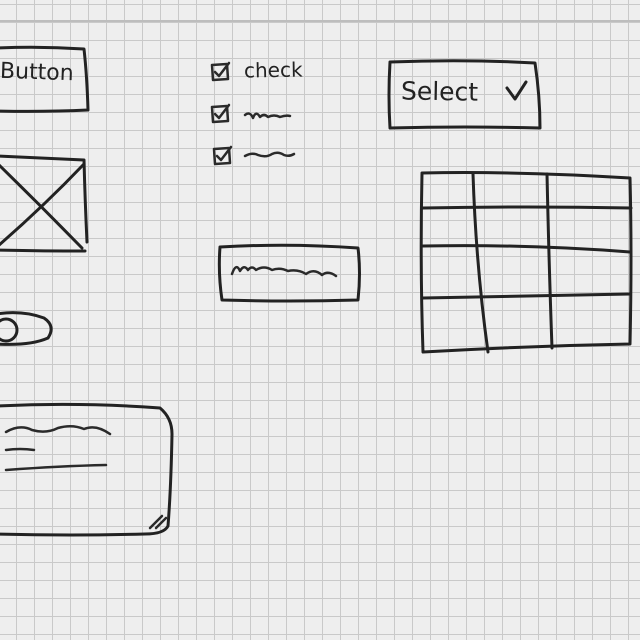 The height and width of the screenshot is (640, 640). I want to click on page-top-rule, so click(320, 21).